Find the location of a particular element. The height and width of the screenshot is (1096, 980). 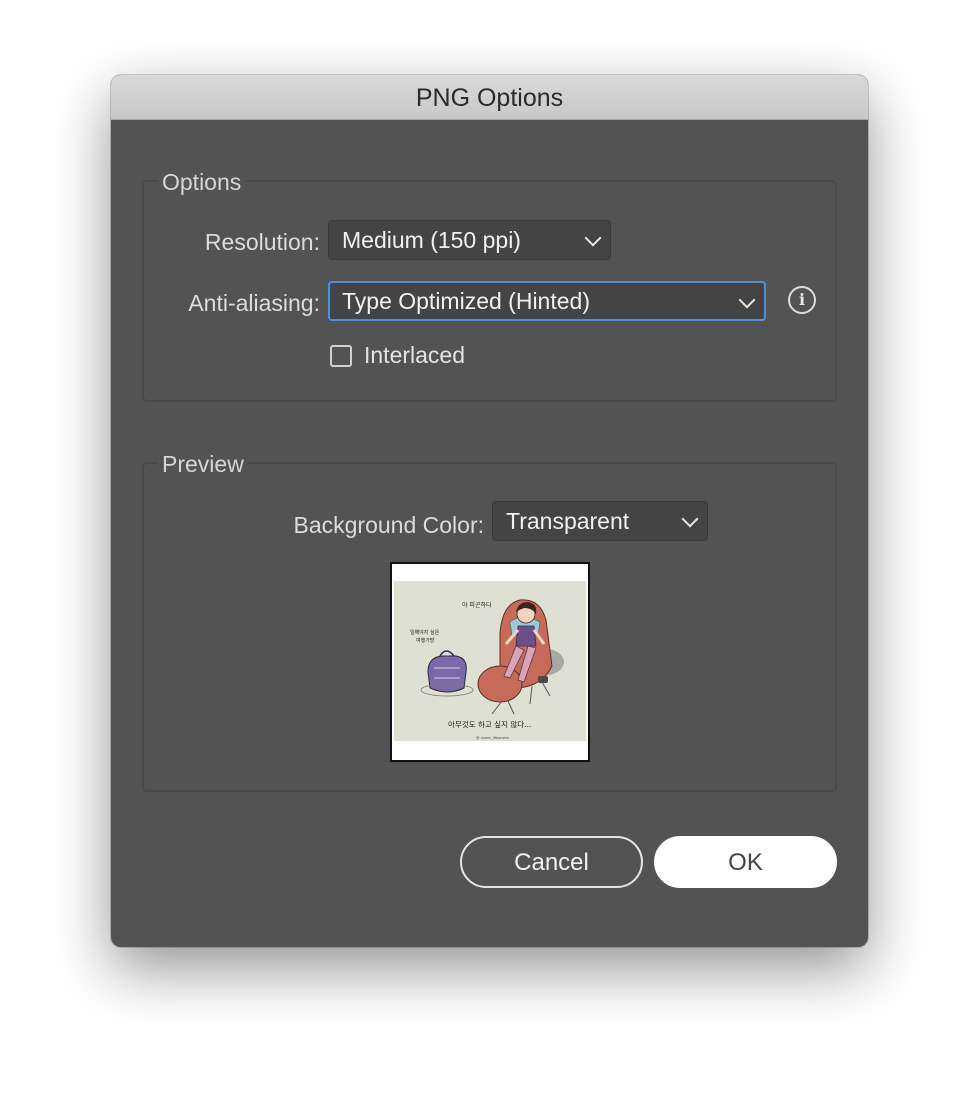

dialog-title: PNG Options is located at coordinates (489, 97).